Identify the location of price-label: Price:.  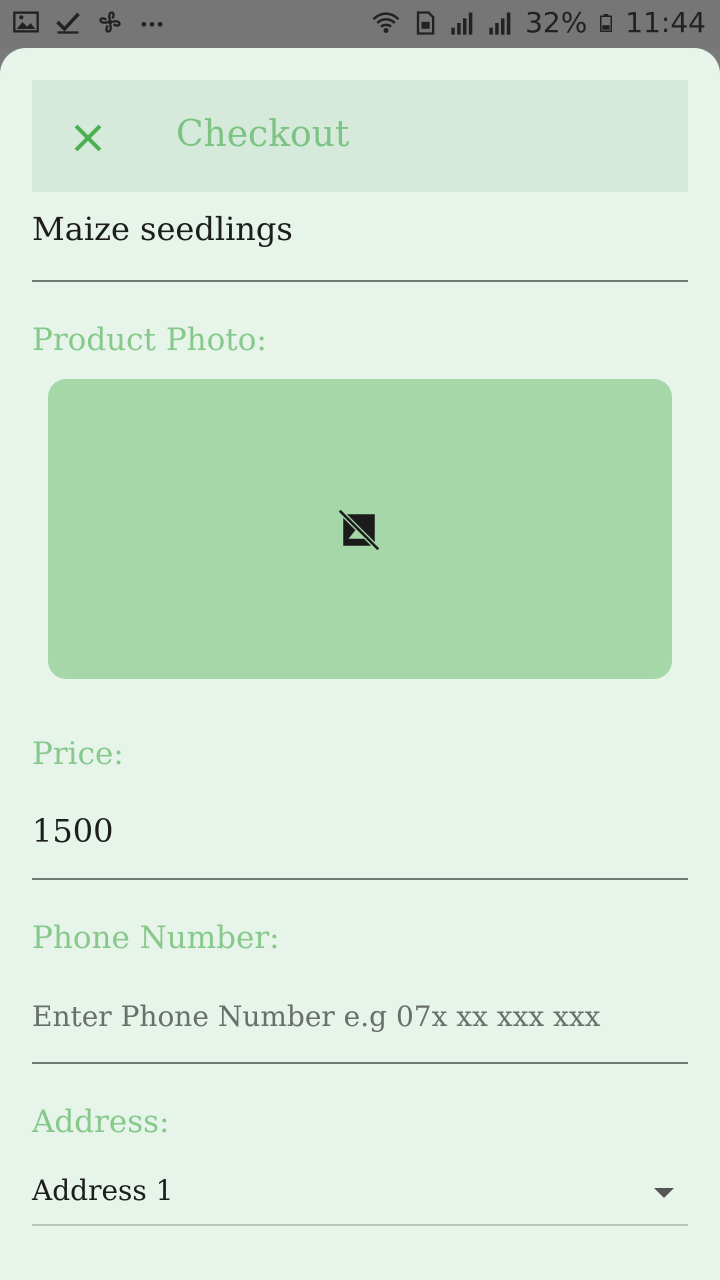
(78, 754).